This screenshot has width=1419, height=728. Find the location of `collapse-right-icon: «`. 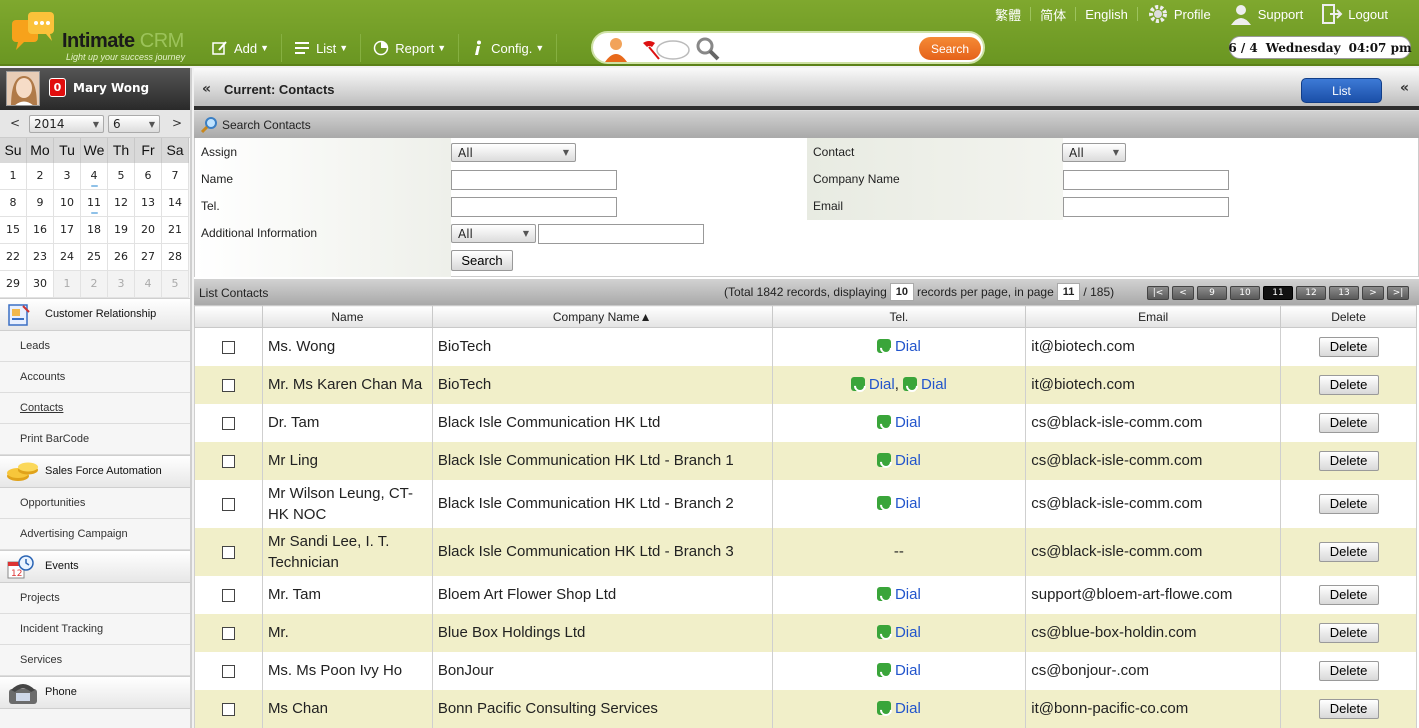

collapse-right-icon: « is located at coordinates (1404, 88).